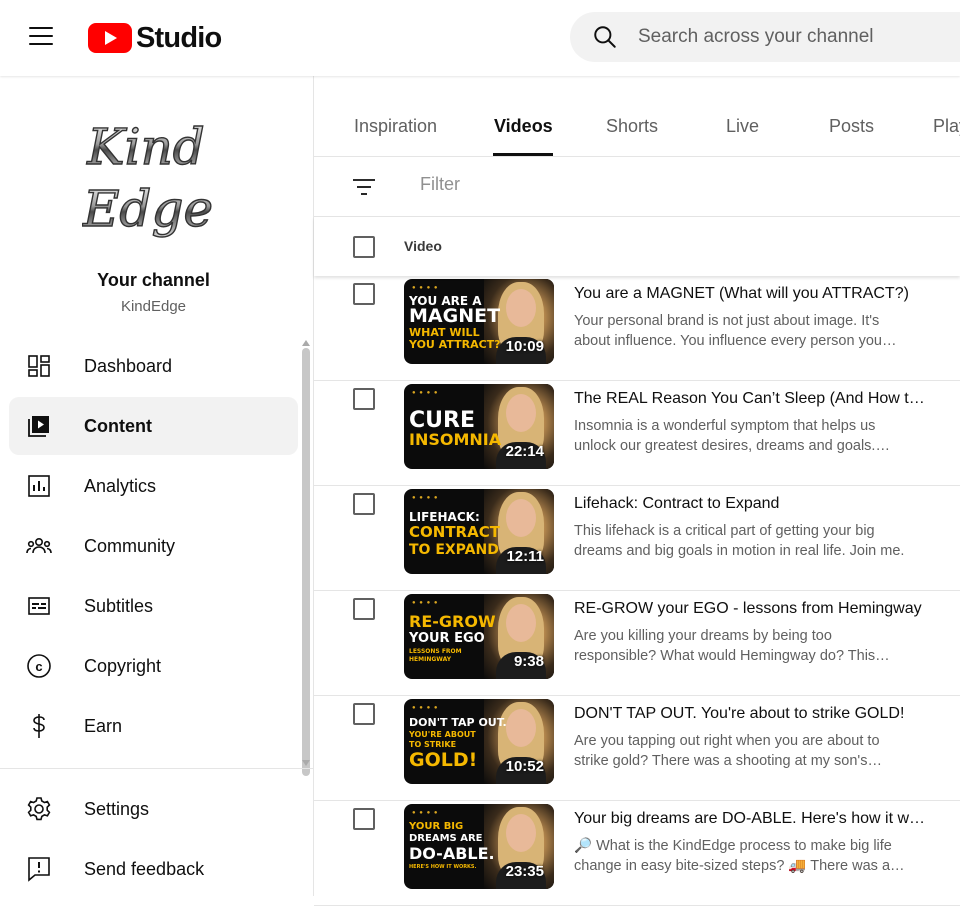 The width and height of the screenshot is (960, 906). Describe the element at coordinates (153, 426) in the screenshot. I see `sidebar-item-content: Content` at that location.